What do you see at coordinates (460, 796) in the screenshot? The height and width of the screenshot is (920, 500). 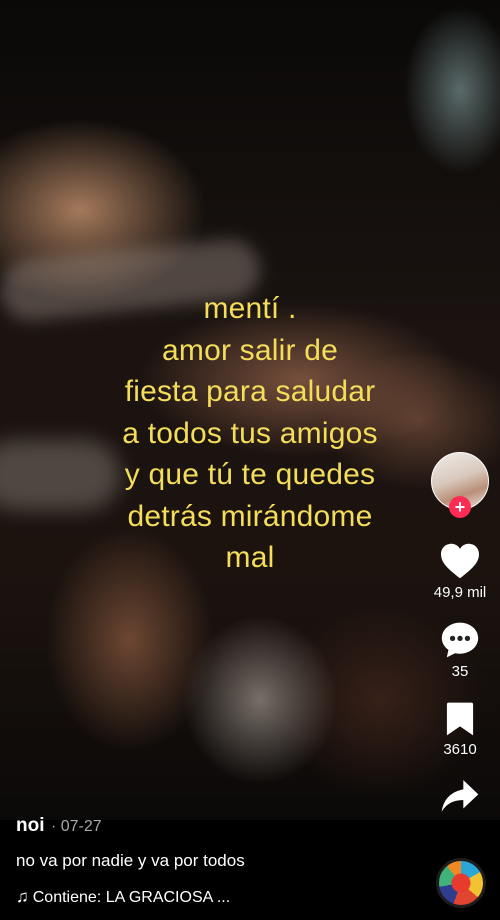 I see `share-icon` at bounding box center [460, 796].